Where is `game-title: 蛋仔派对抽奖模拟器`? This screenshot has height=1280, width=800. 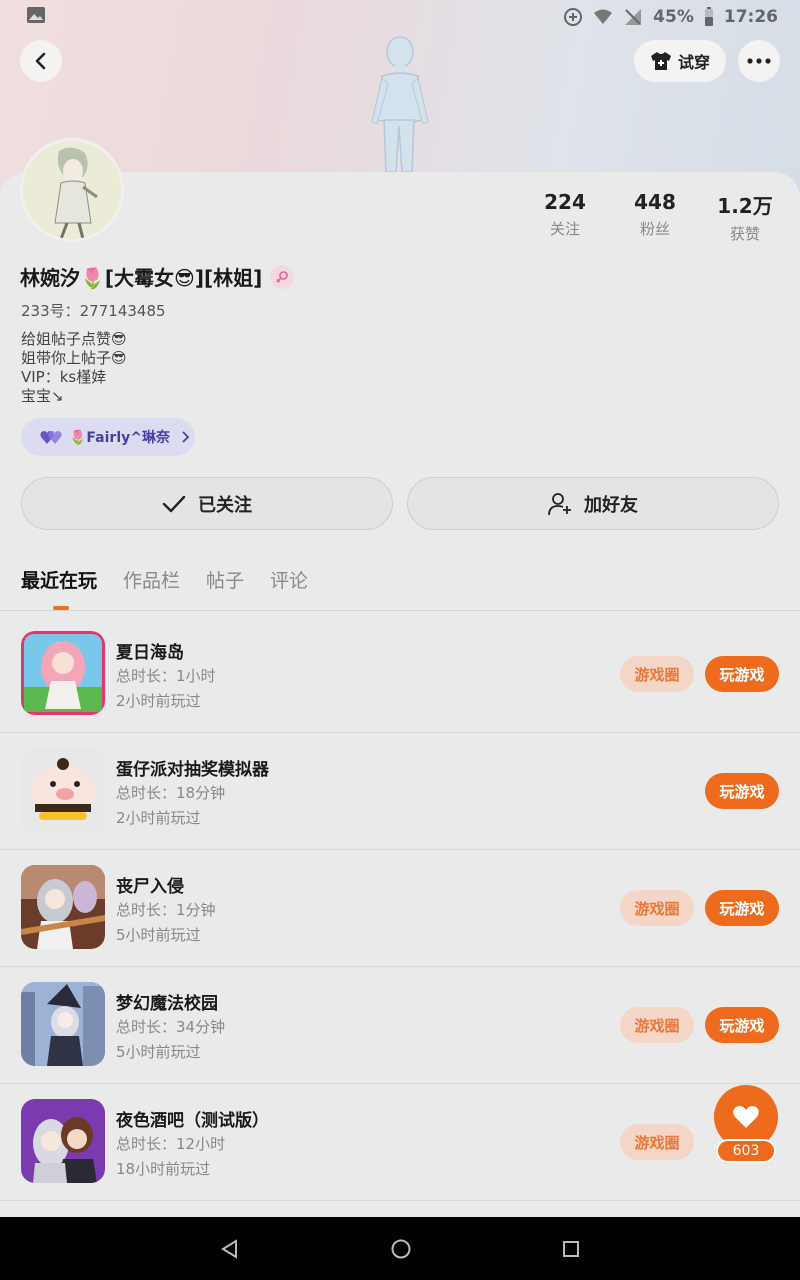
game-title: 蛋仔派对抽奖模拟器 is located at coordinates (192, 770).